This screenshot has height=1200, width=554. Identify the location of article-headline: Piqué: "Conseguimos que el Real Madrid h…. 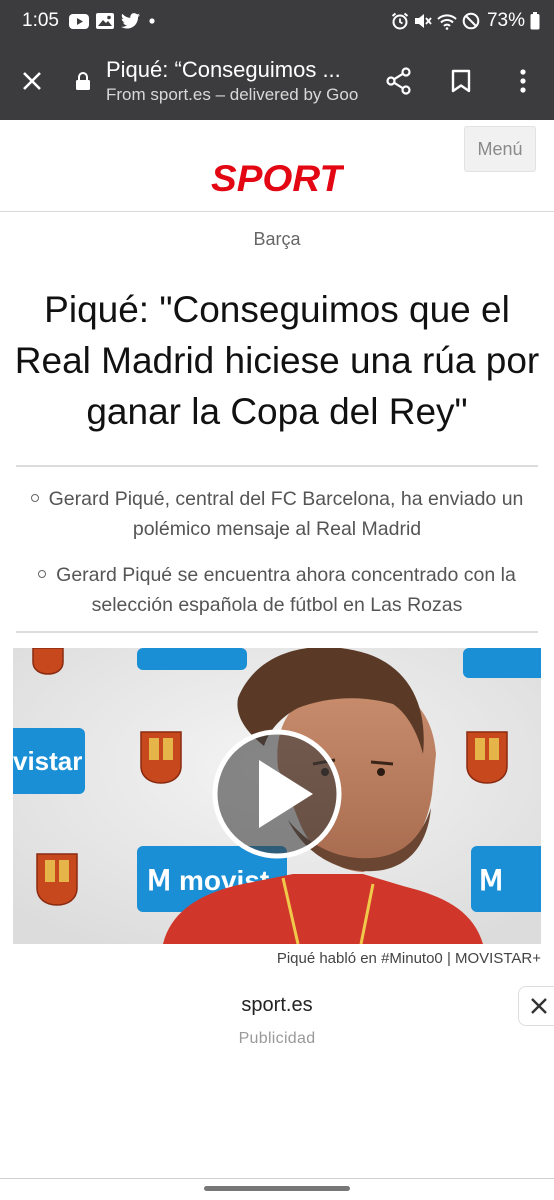
(277, 360).